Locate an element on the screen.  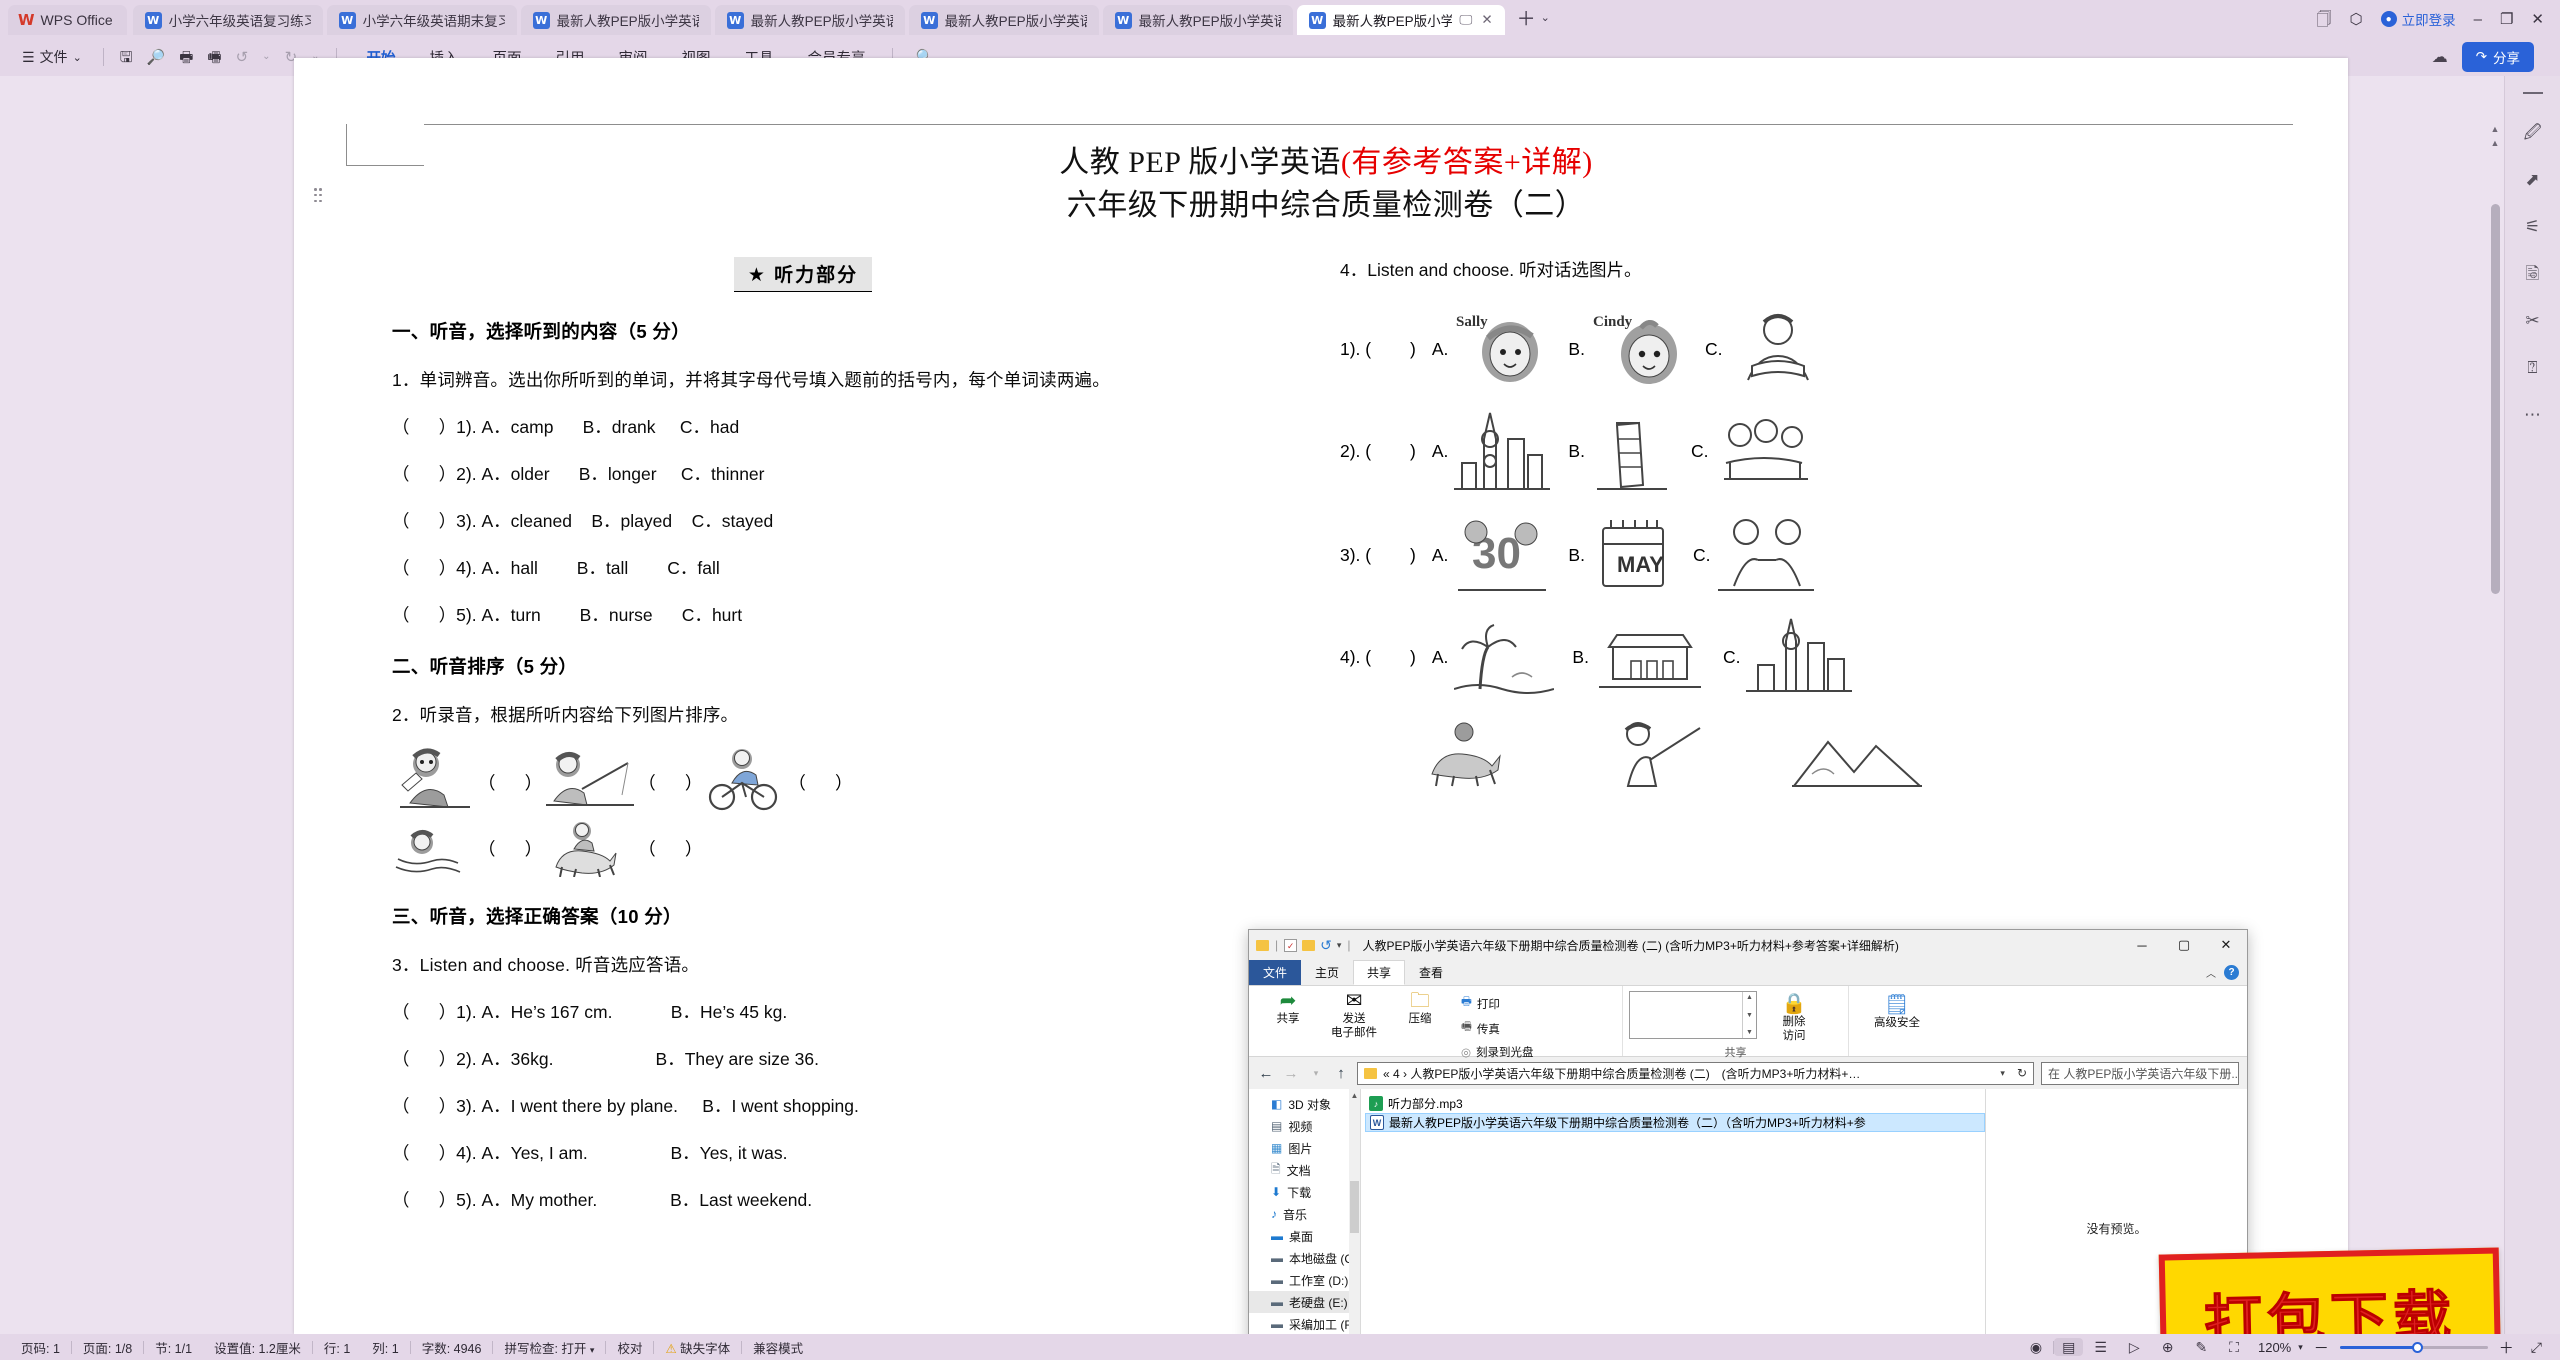
shape-icon: 🗟 is located at coordinates (2533, 273).